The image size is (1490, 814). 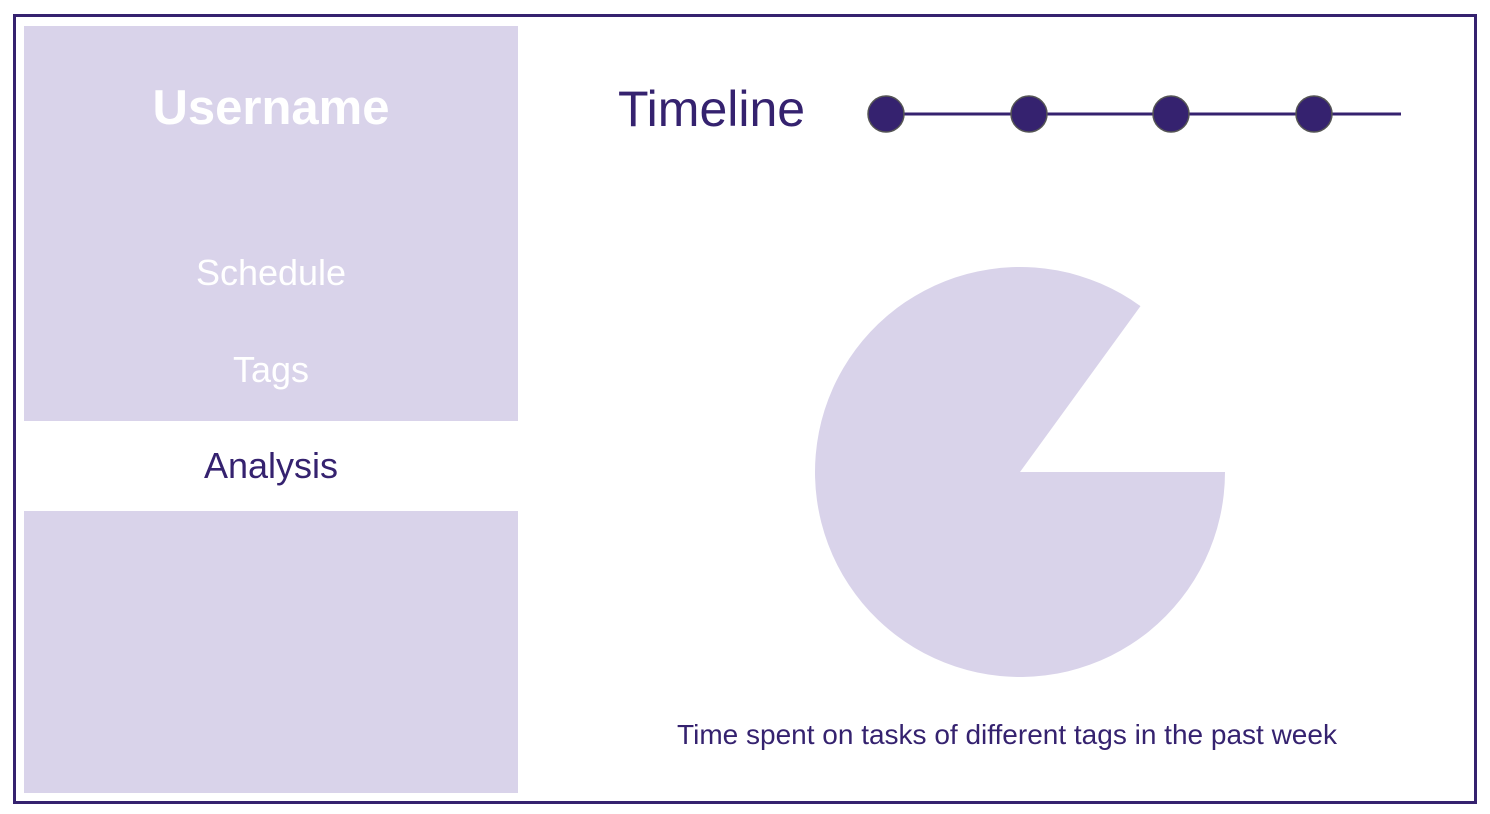 I want to click on username-label: Username, so click(x=271, y=108).